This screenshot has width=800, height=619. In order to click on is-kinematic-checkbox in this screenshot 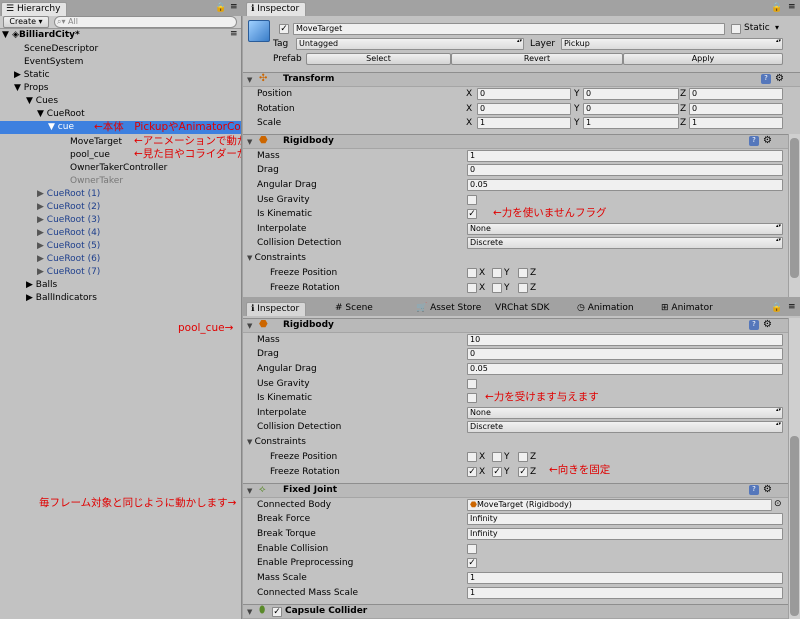, I will do `click(472, 398)`.